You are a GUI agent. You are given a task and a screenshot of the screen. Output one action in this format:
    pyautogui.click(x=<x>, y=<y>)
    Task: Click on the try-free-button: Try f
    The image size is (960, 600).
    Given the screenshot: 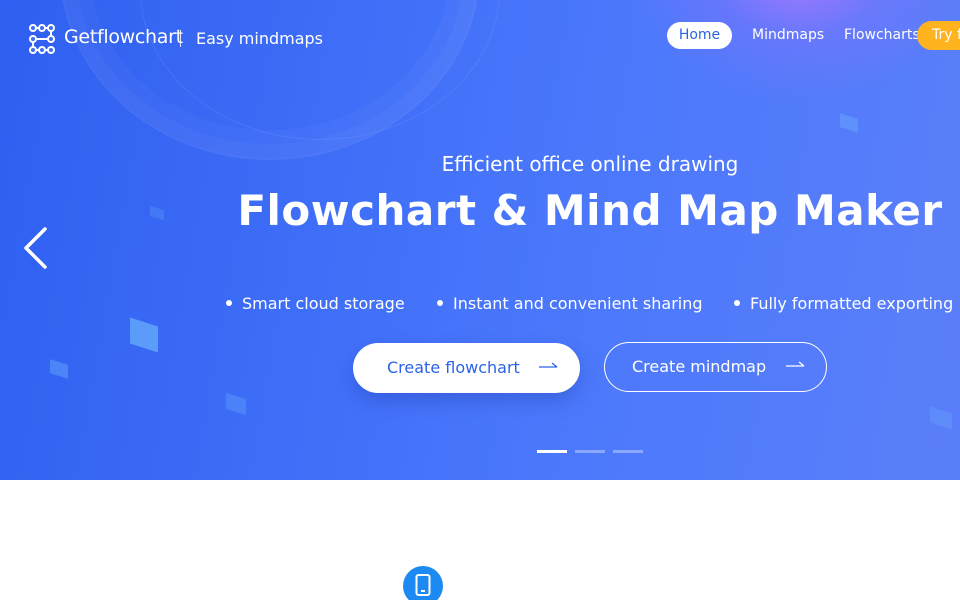 What is the action you would take?
    pyautogui.click(x=938, y=35)
    